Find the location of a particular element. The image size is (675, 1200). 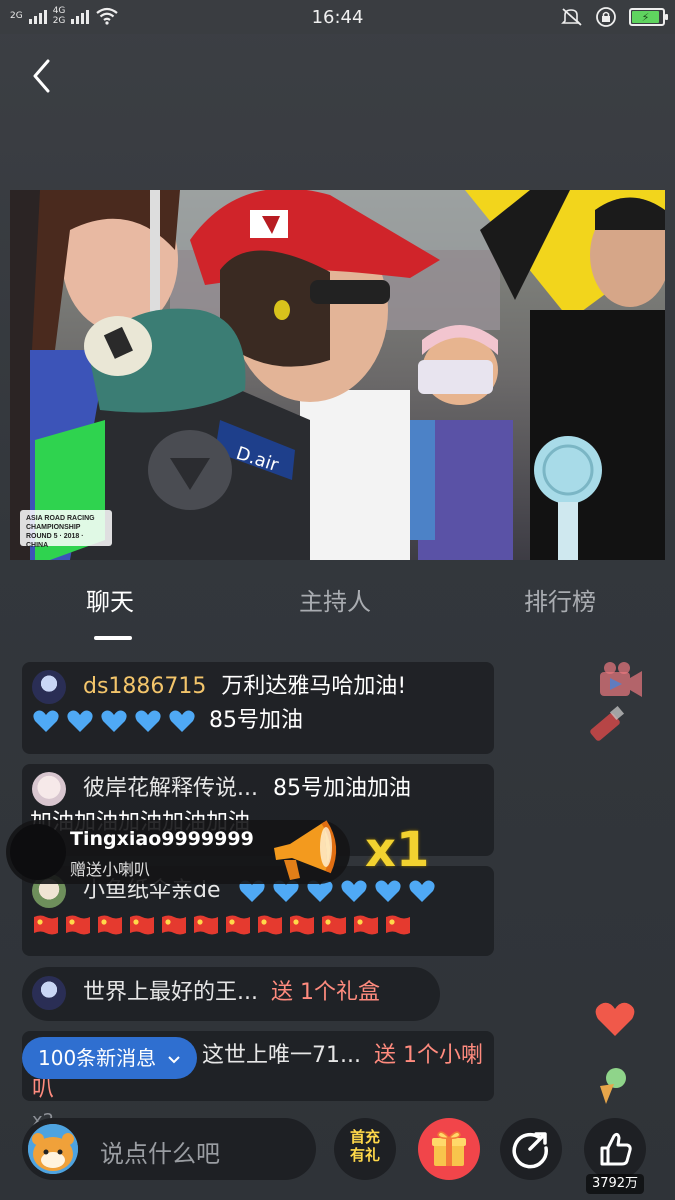

thumbs-up-icon is located at coordinates (616, 1149).